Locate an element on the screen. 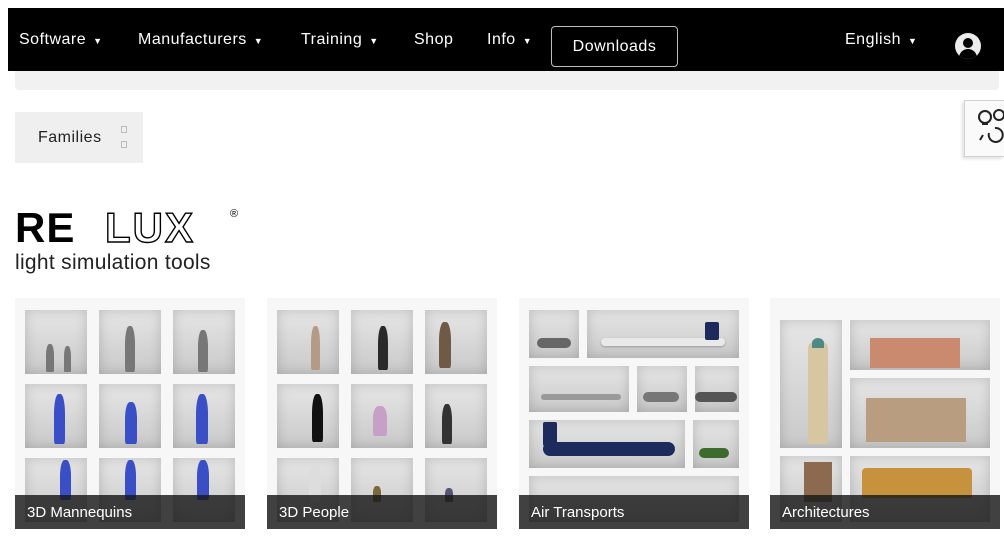 Image resolution: width=1004 pixels, height=549 pixels. nav-software: Software ▼ is located at coordinates (61, 39).